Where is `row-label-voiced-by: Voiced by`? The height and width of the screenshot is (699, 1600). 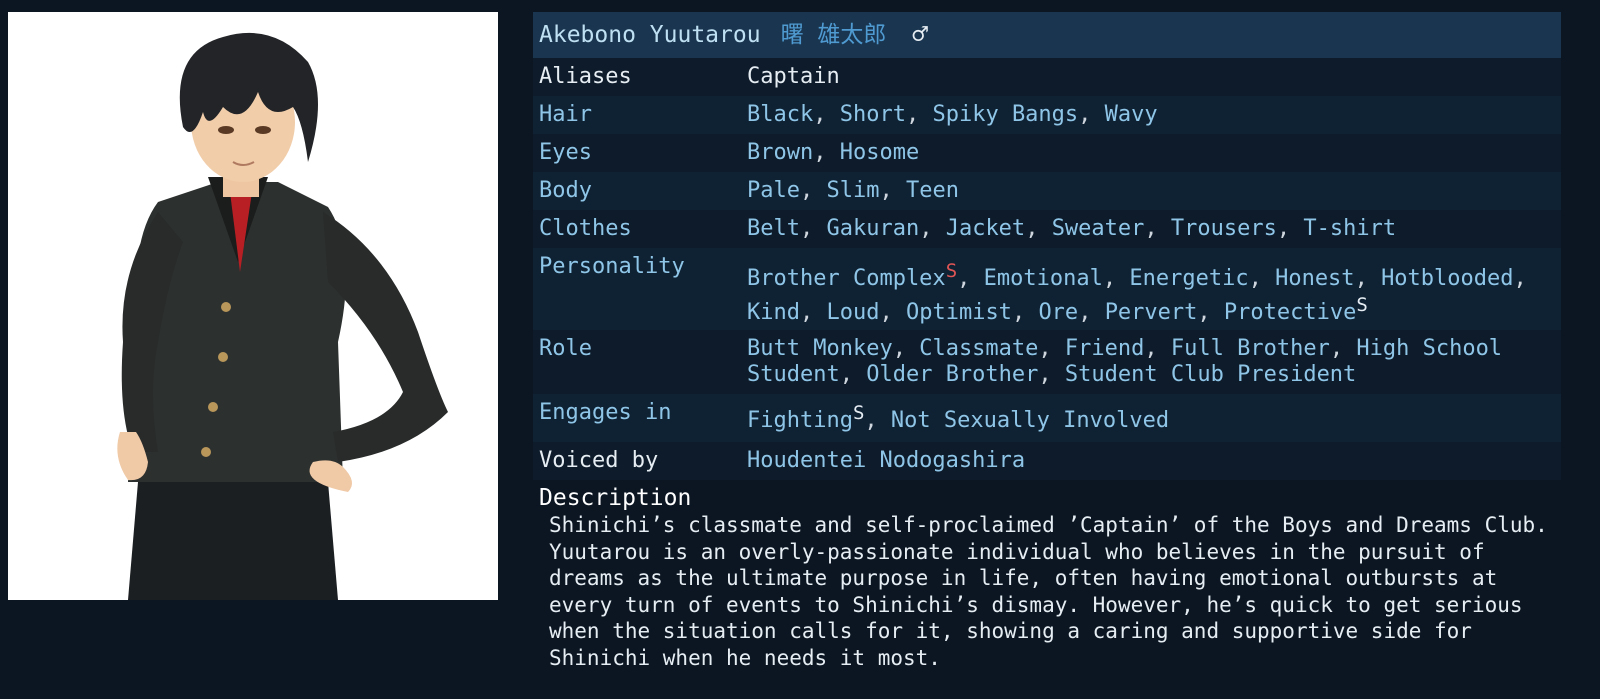
row-label-voiced-by: Voiced by is located at coordinates (599, 460).